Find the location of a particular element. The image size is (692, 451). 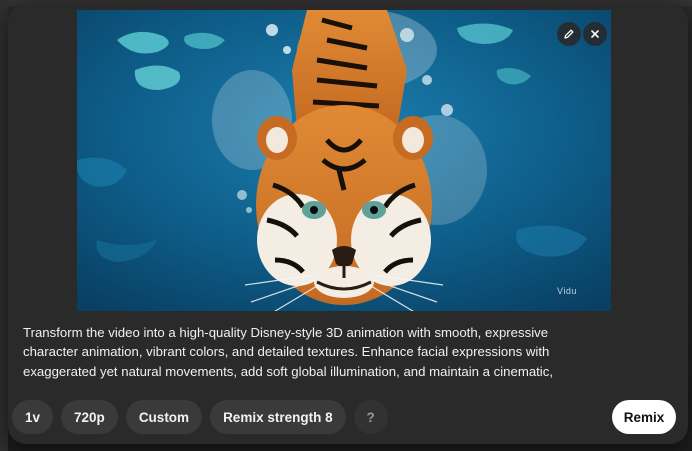

edit-button is located at coordinates (569, 34).